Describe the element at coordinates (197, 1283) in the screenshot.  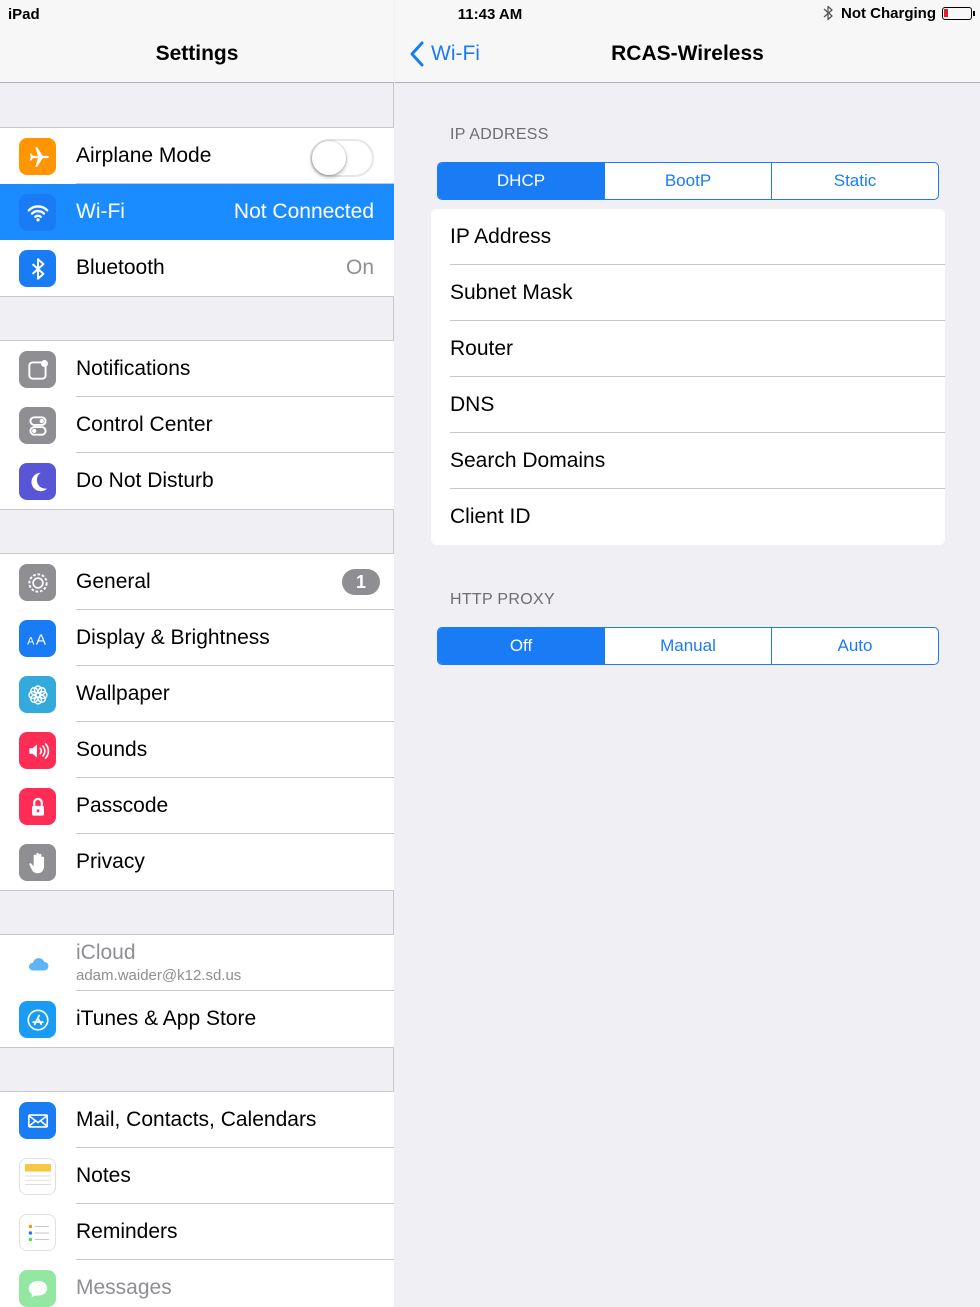
I see `sidebar-item-messages: Messages` at that location.